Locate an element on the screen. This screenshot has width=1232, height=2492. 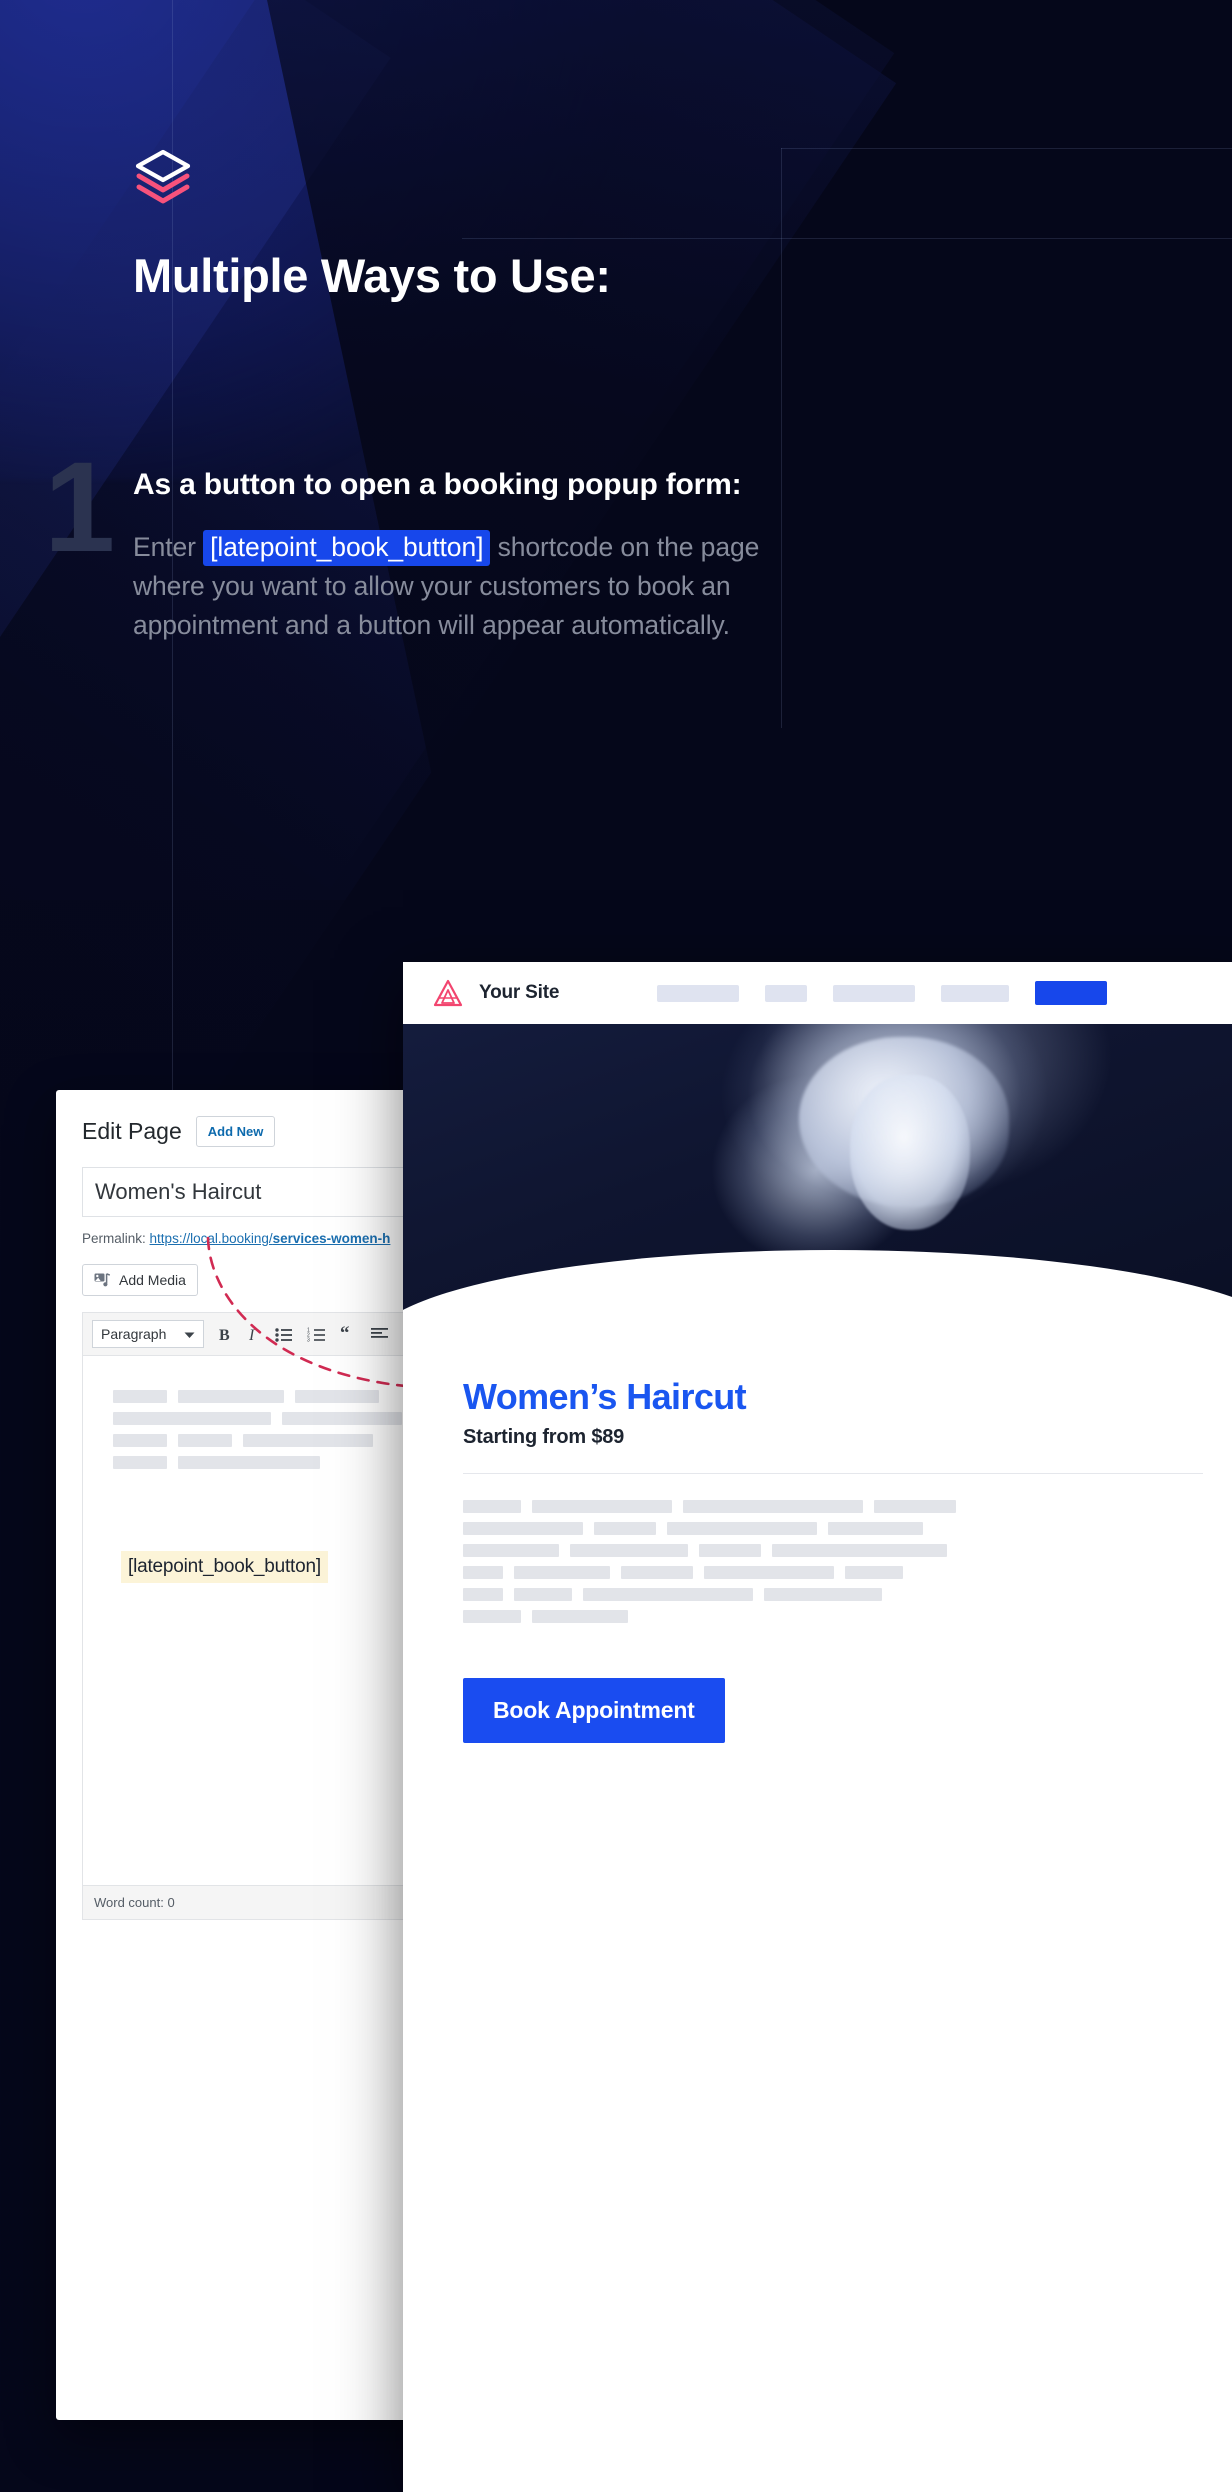
service-price: Starting from $89 is located at coordinates (544, 1437).